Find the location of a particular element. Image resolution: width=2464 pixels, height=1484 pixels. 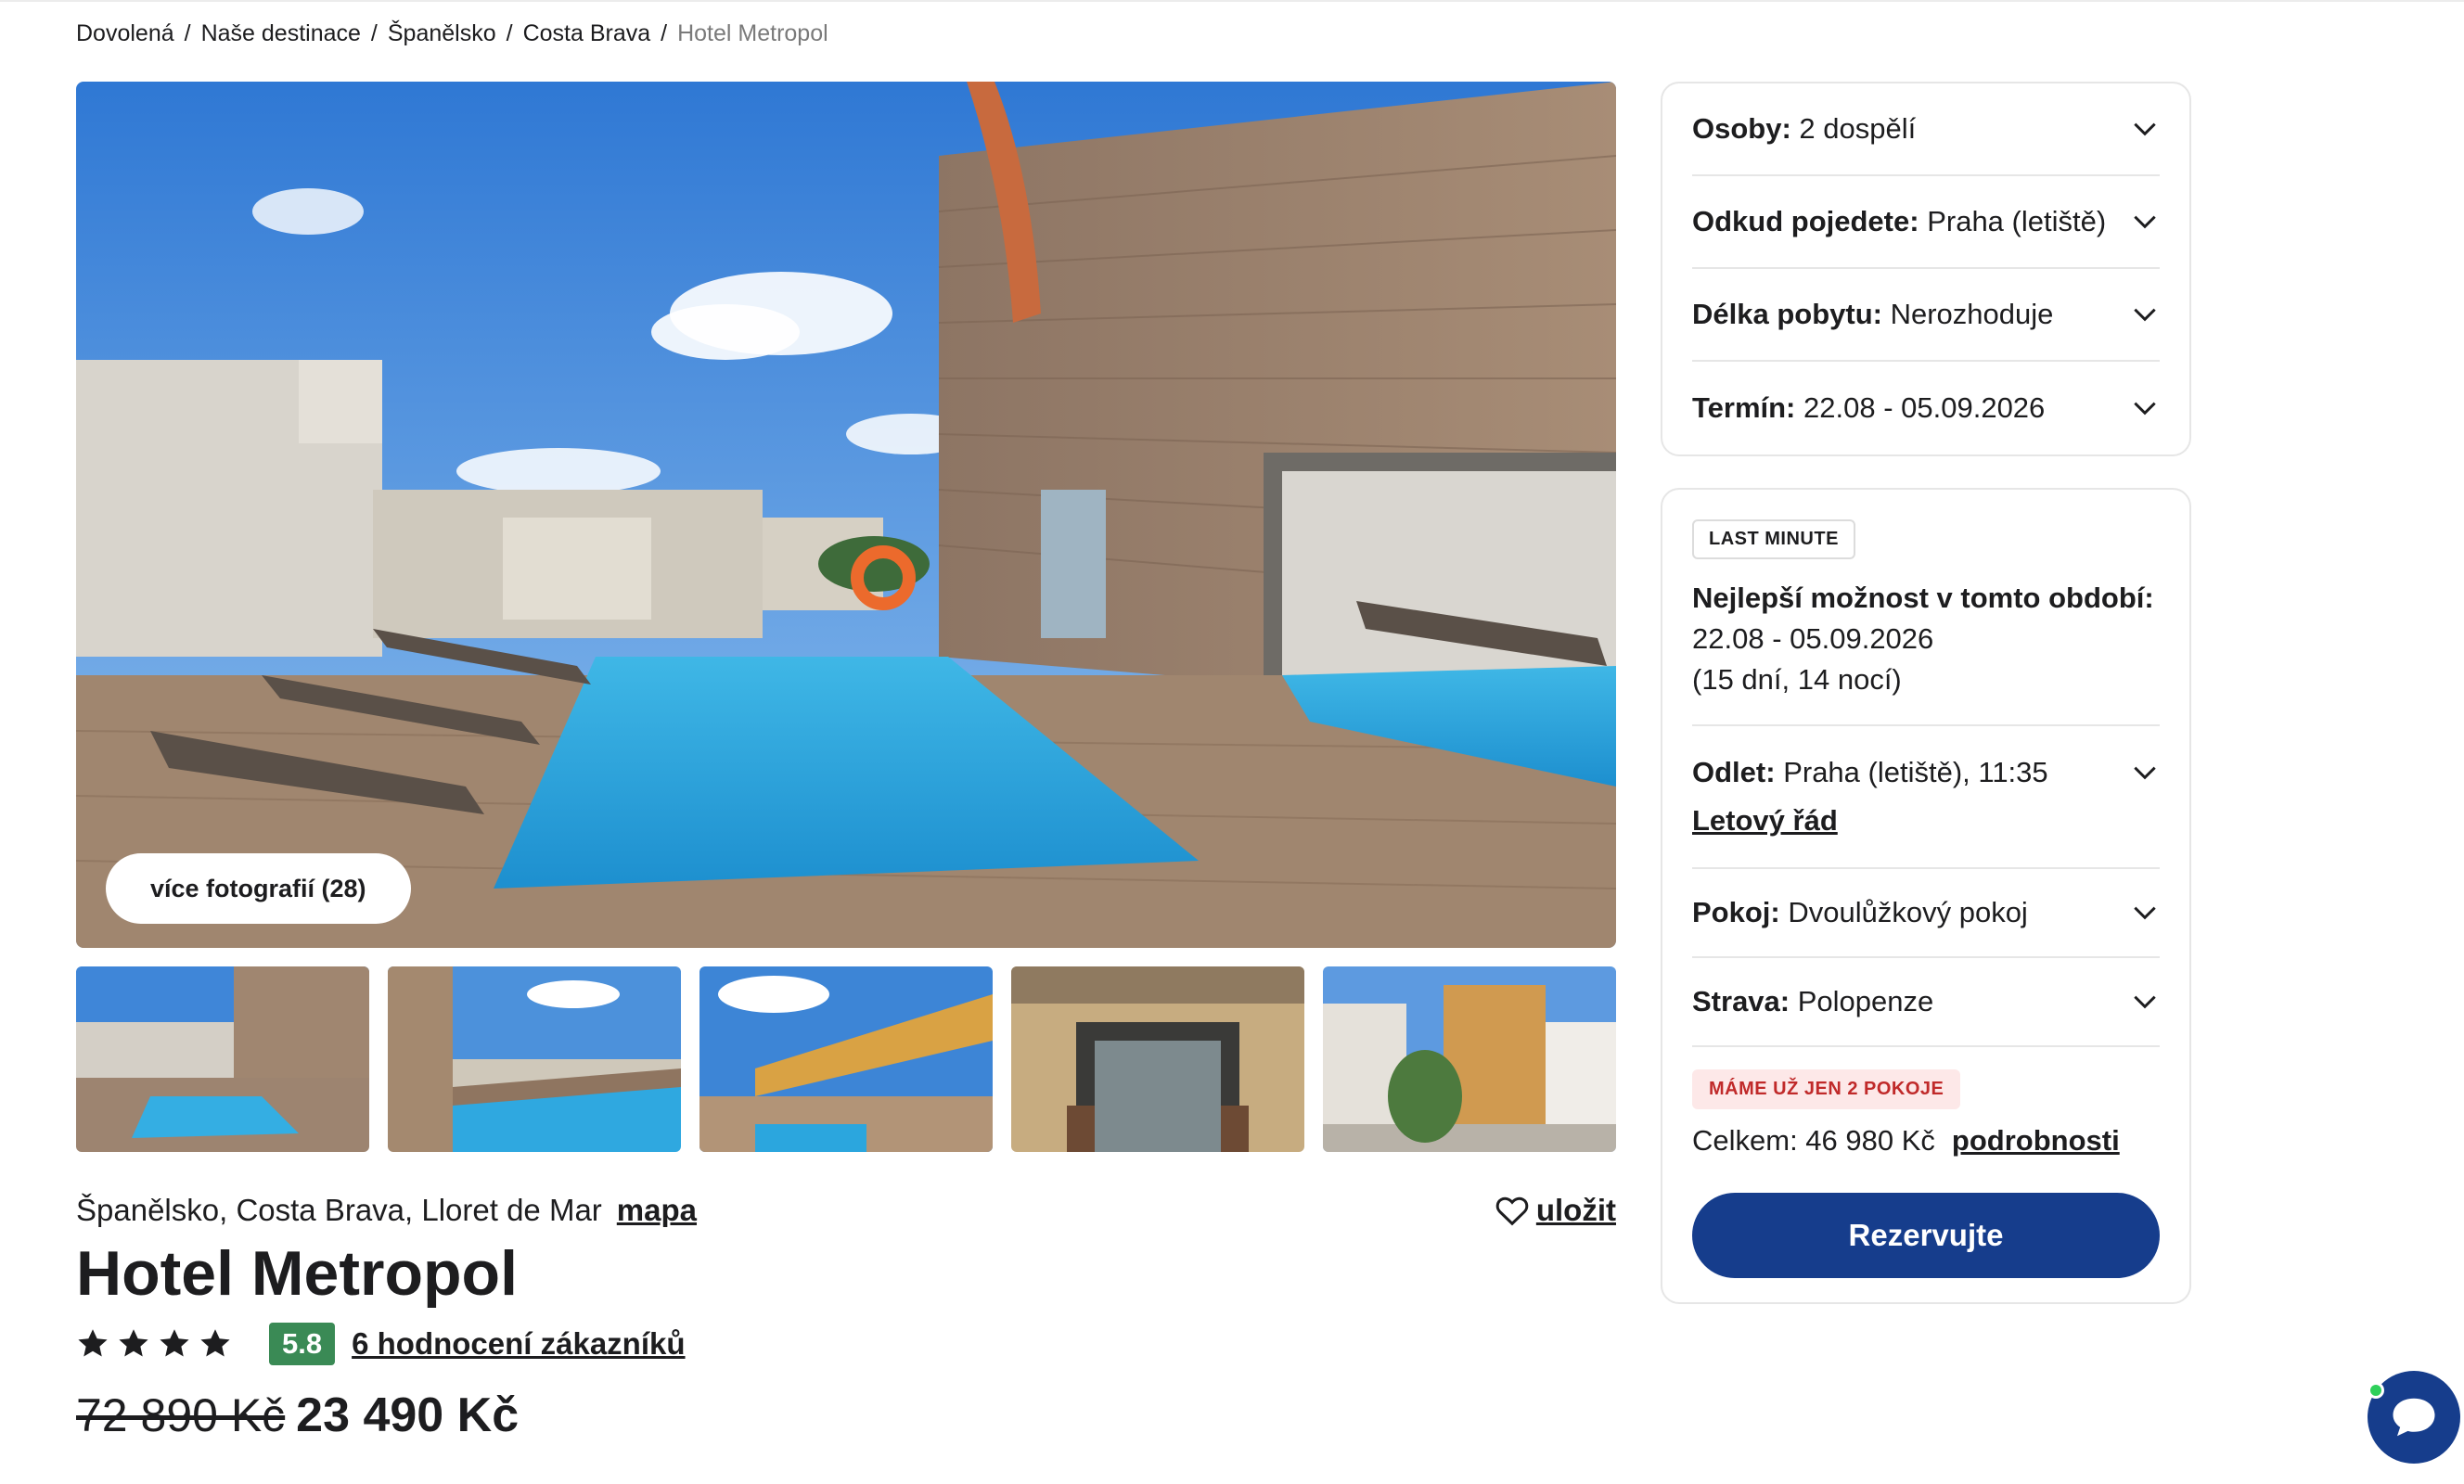

room-label: Pokoj: is located at coordinates (1736, 912).